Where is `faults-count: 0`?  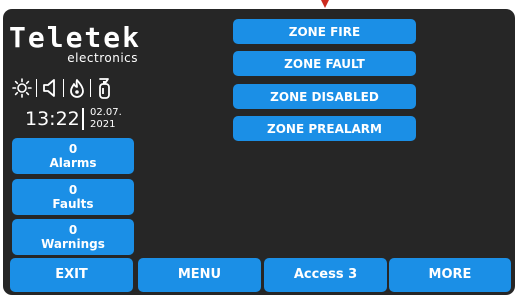 faults-count: 0 is located at coordinates (73, 190).